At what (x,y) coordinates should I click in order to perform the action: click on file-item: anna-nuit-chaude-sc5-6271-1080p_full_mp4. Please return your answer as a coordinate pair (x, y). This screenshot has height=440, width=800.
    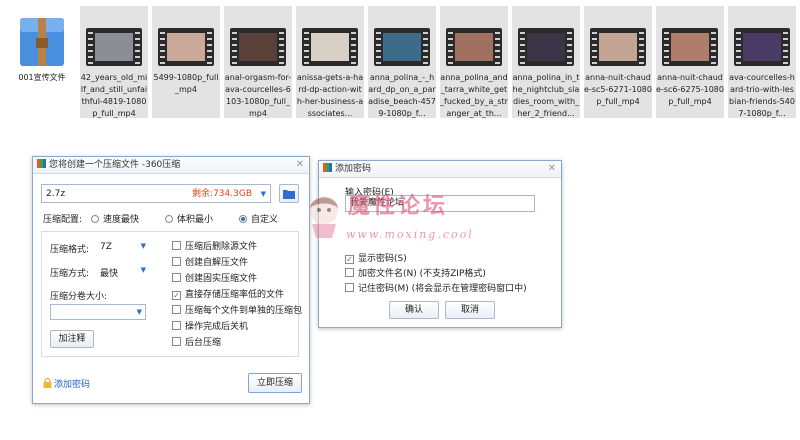
    Looking at the image, I should click on (618, 62).